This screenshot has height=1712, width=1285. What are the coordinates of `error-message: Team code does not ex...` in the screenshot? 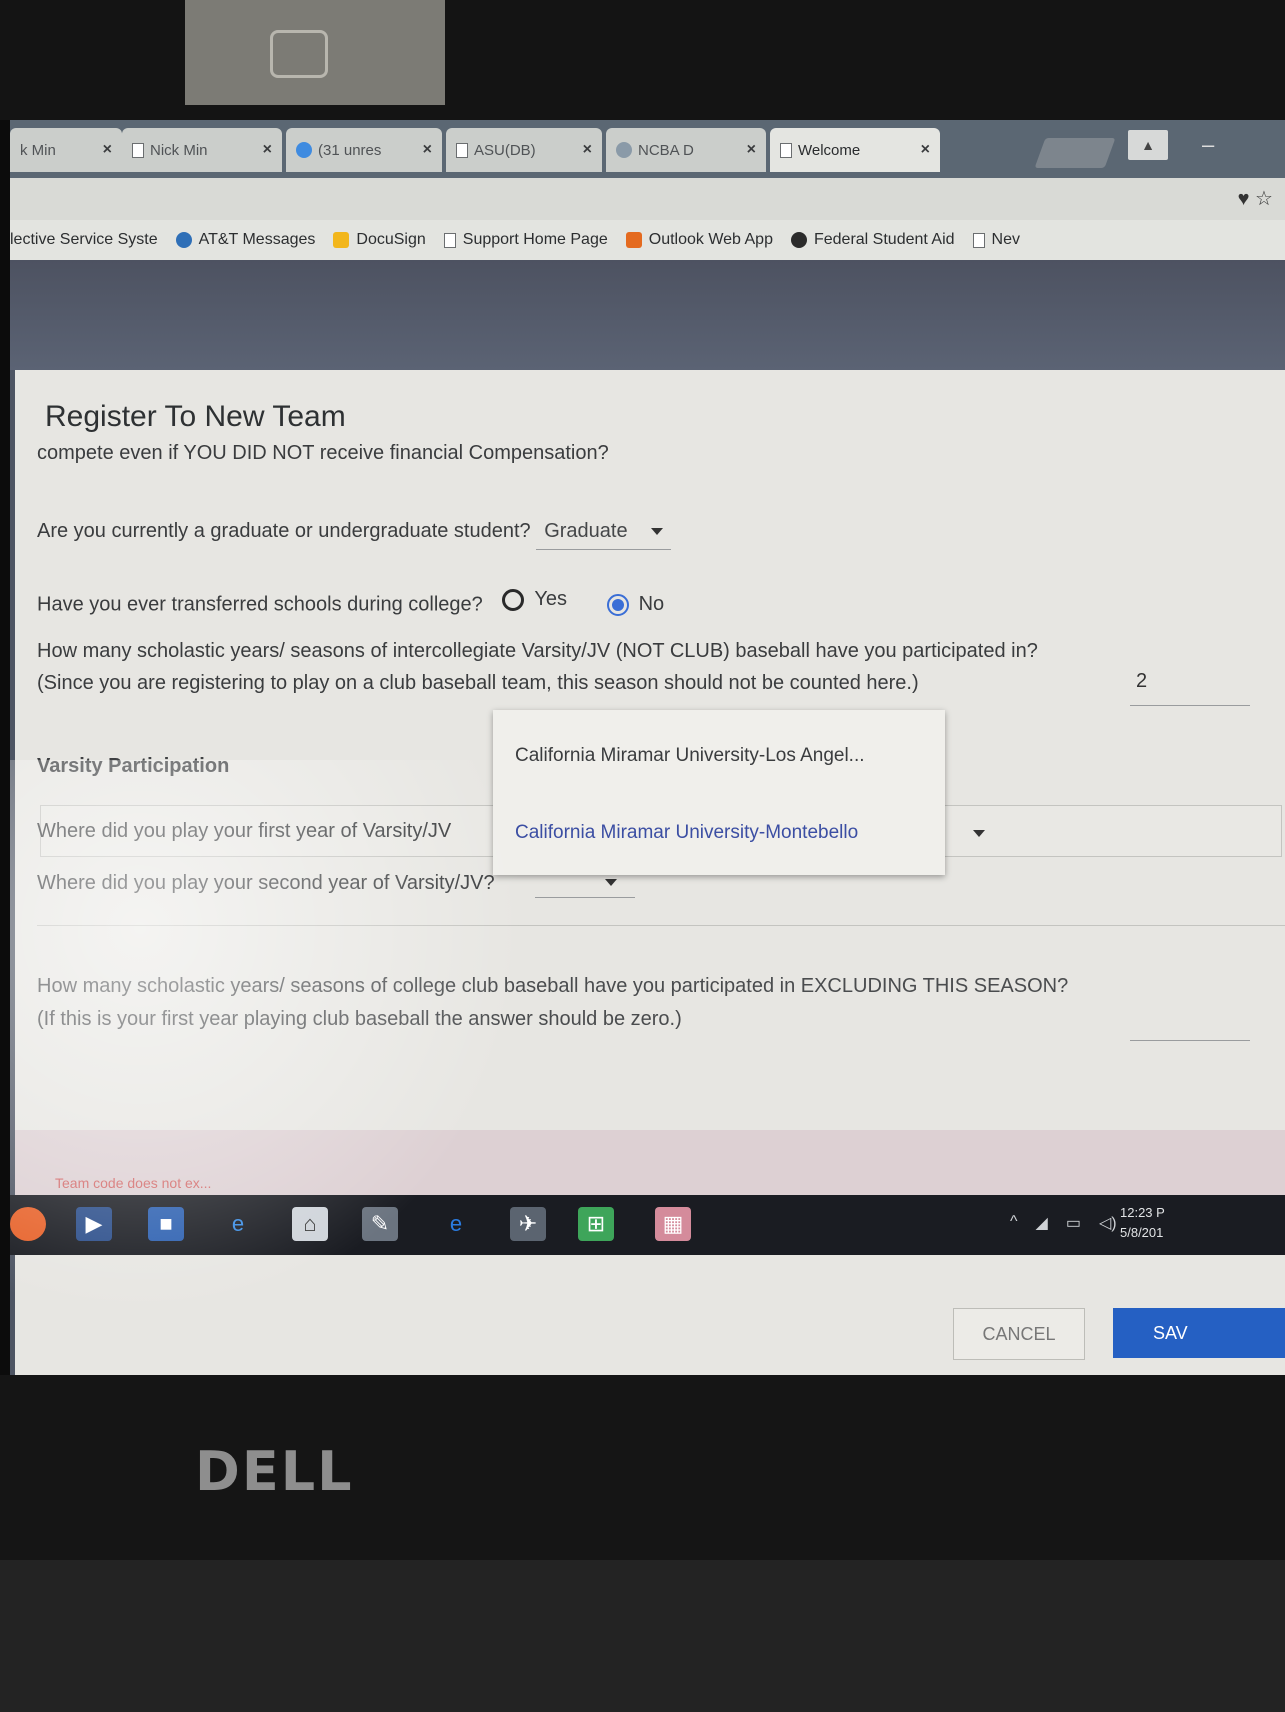 It's located at (133, 1183).